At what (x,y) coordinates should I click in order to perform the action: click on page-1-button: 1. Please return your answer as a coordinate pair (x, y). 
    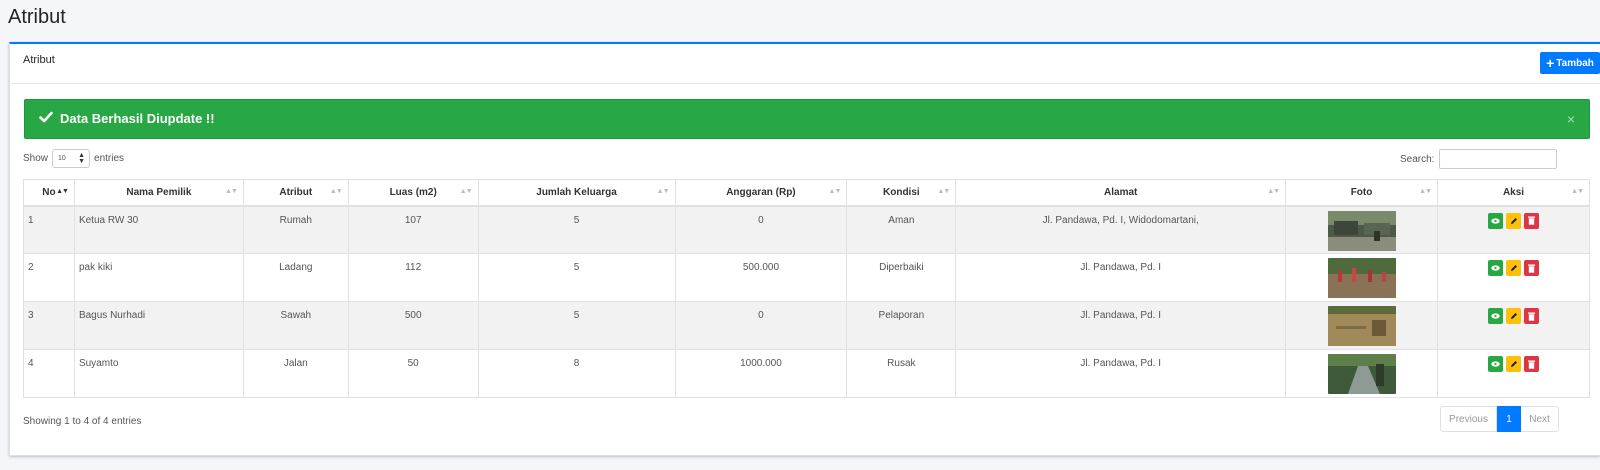
    Looking at the image, I should click on (1509, 419).